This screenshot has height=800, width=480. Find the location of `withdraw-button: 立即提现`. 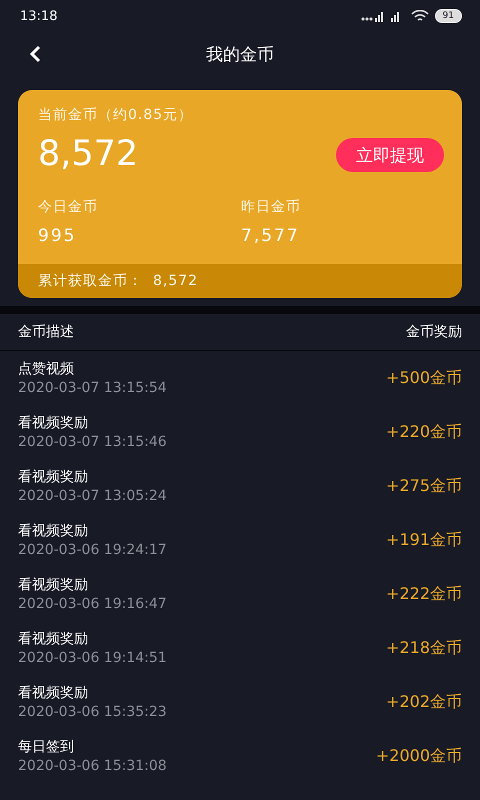

withdraw-button: 立即提现 is located at coordinates (390, 155).